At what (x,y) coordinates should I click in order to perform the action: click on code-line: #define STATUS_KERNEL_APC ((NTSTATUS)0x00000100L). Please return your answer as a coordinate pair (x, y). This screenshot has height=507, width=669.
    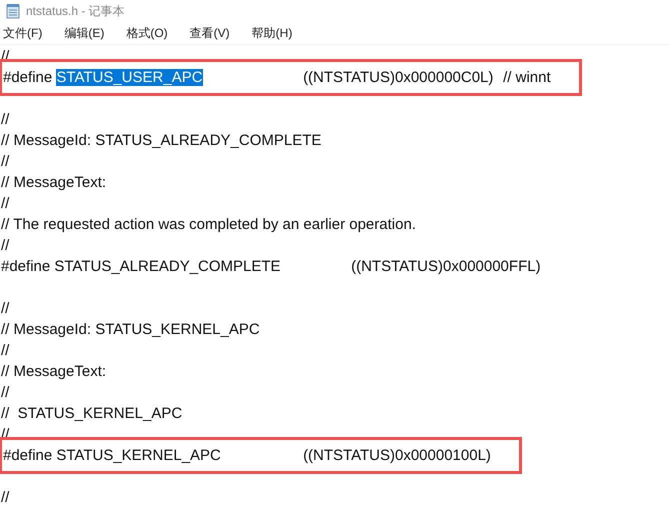
    Looking at the image, I should click on (246, 456).